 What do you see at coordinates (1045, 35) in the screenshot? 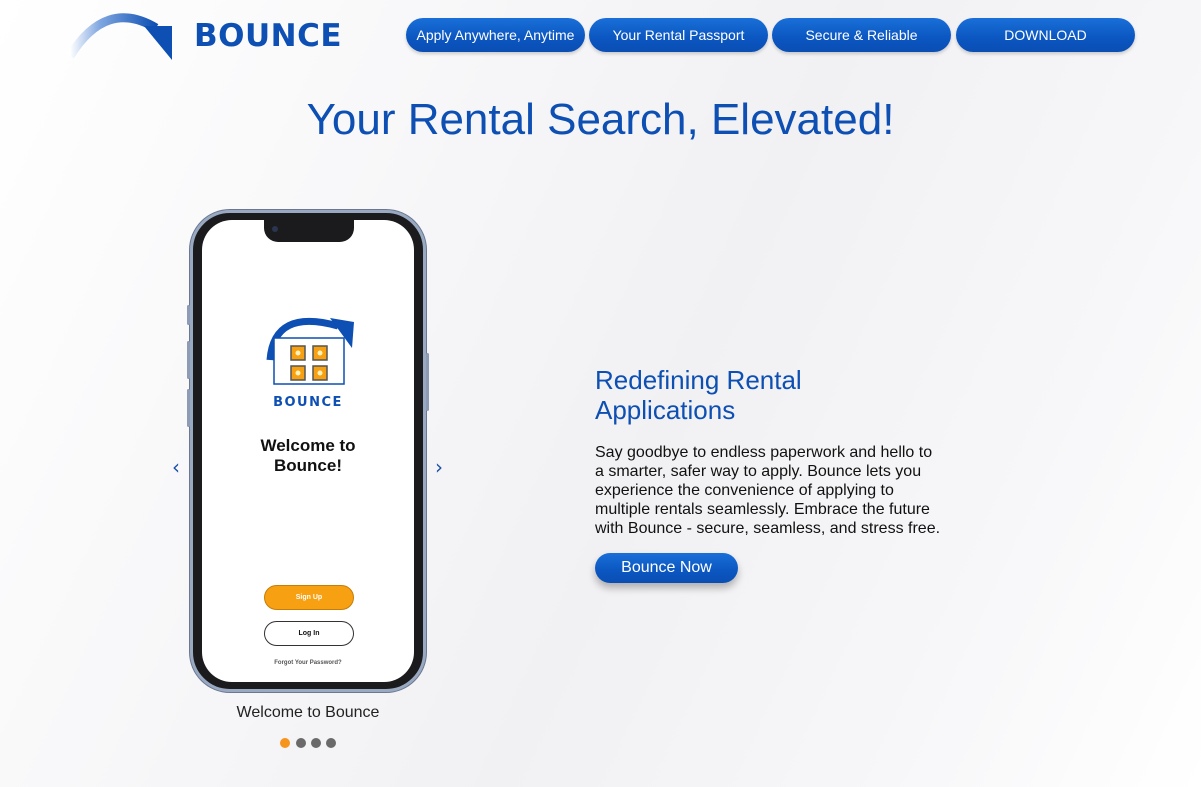
I see `nav-download-button: DOWNLOAD` at bounding box center [1045, 35].